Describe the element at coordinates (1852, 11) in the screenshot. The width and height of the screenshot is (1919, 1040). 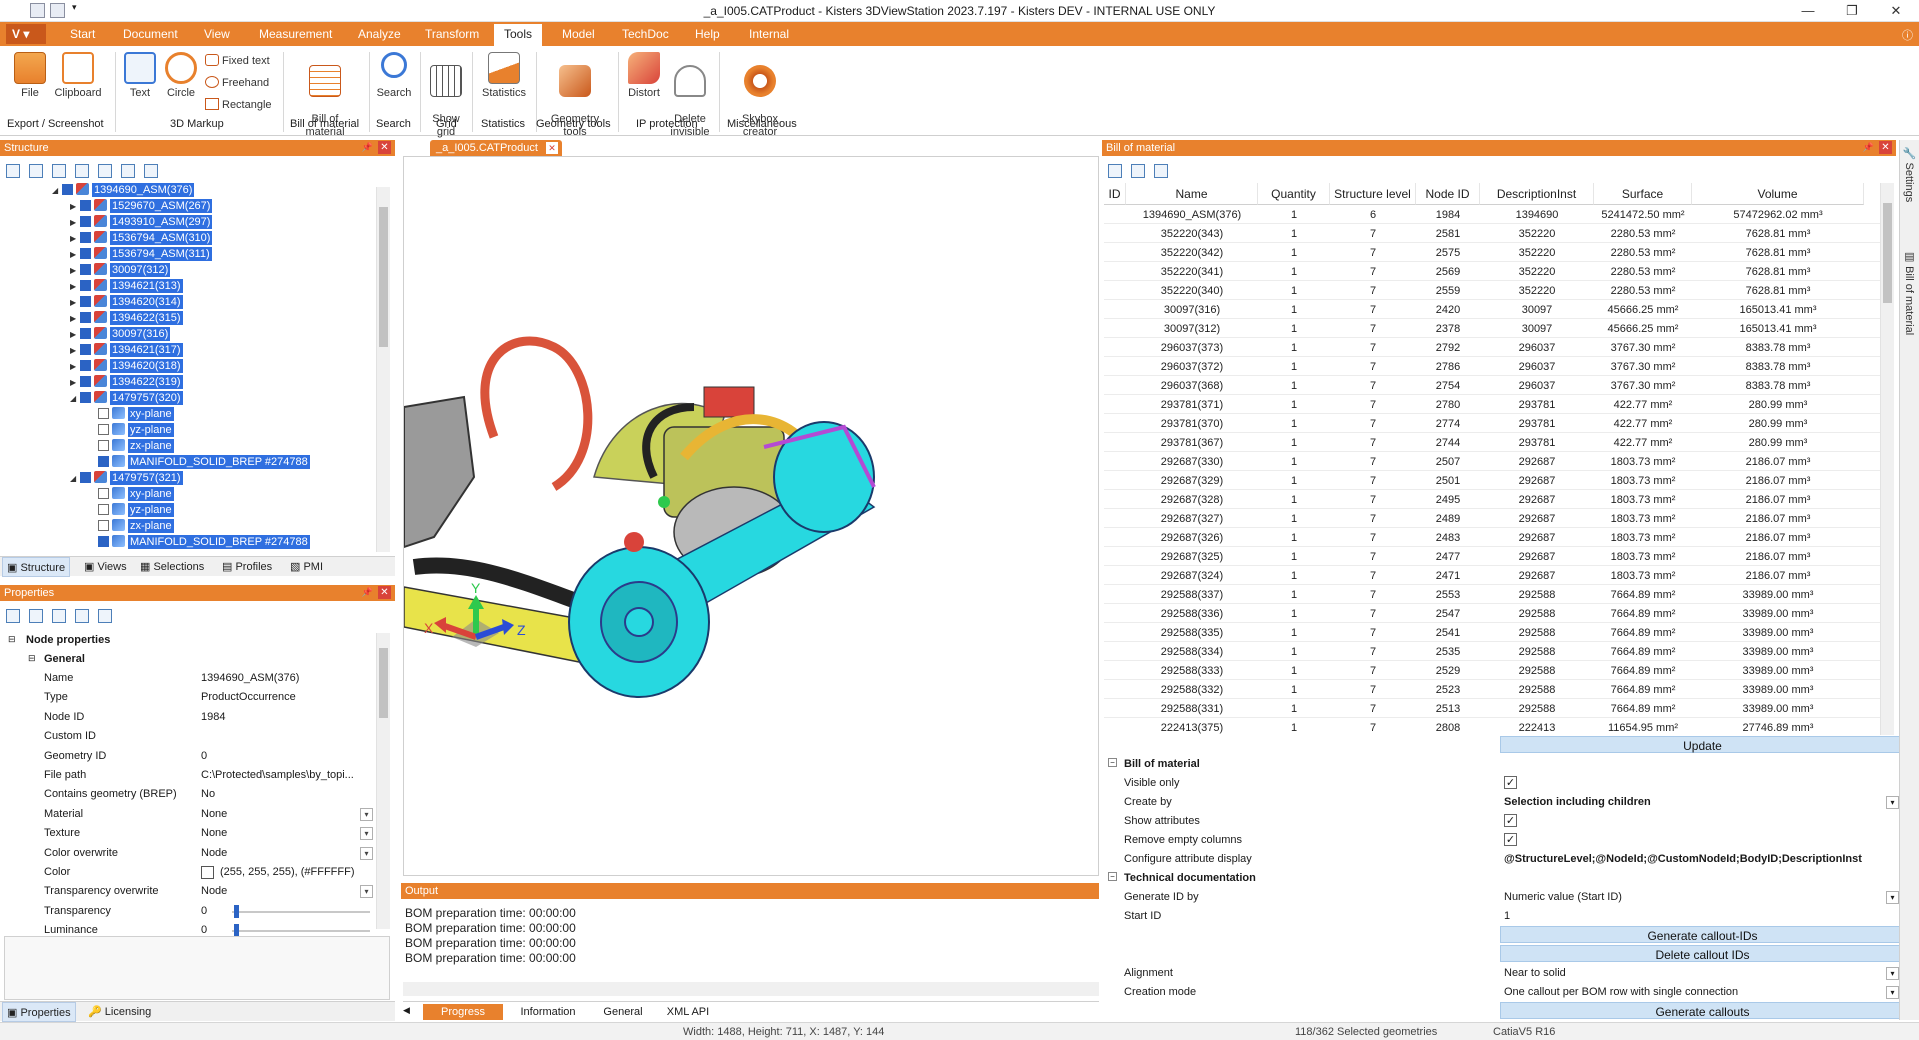
I see `maximize-button: ❐` at that location.